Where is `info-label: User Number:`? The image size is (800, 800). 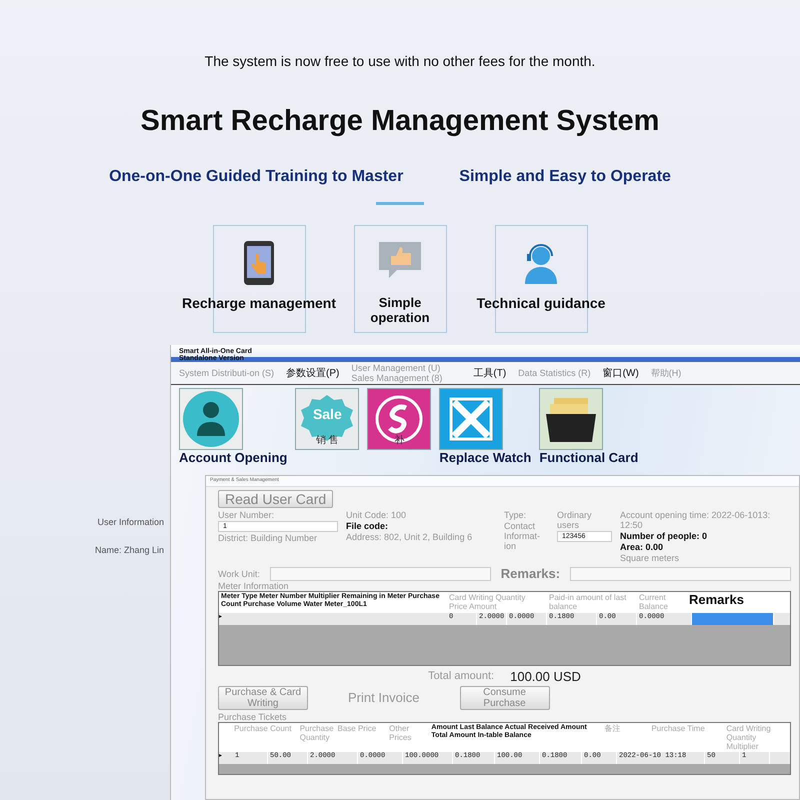 info-label: User Number: is located at coordinates (247, 515).